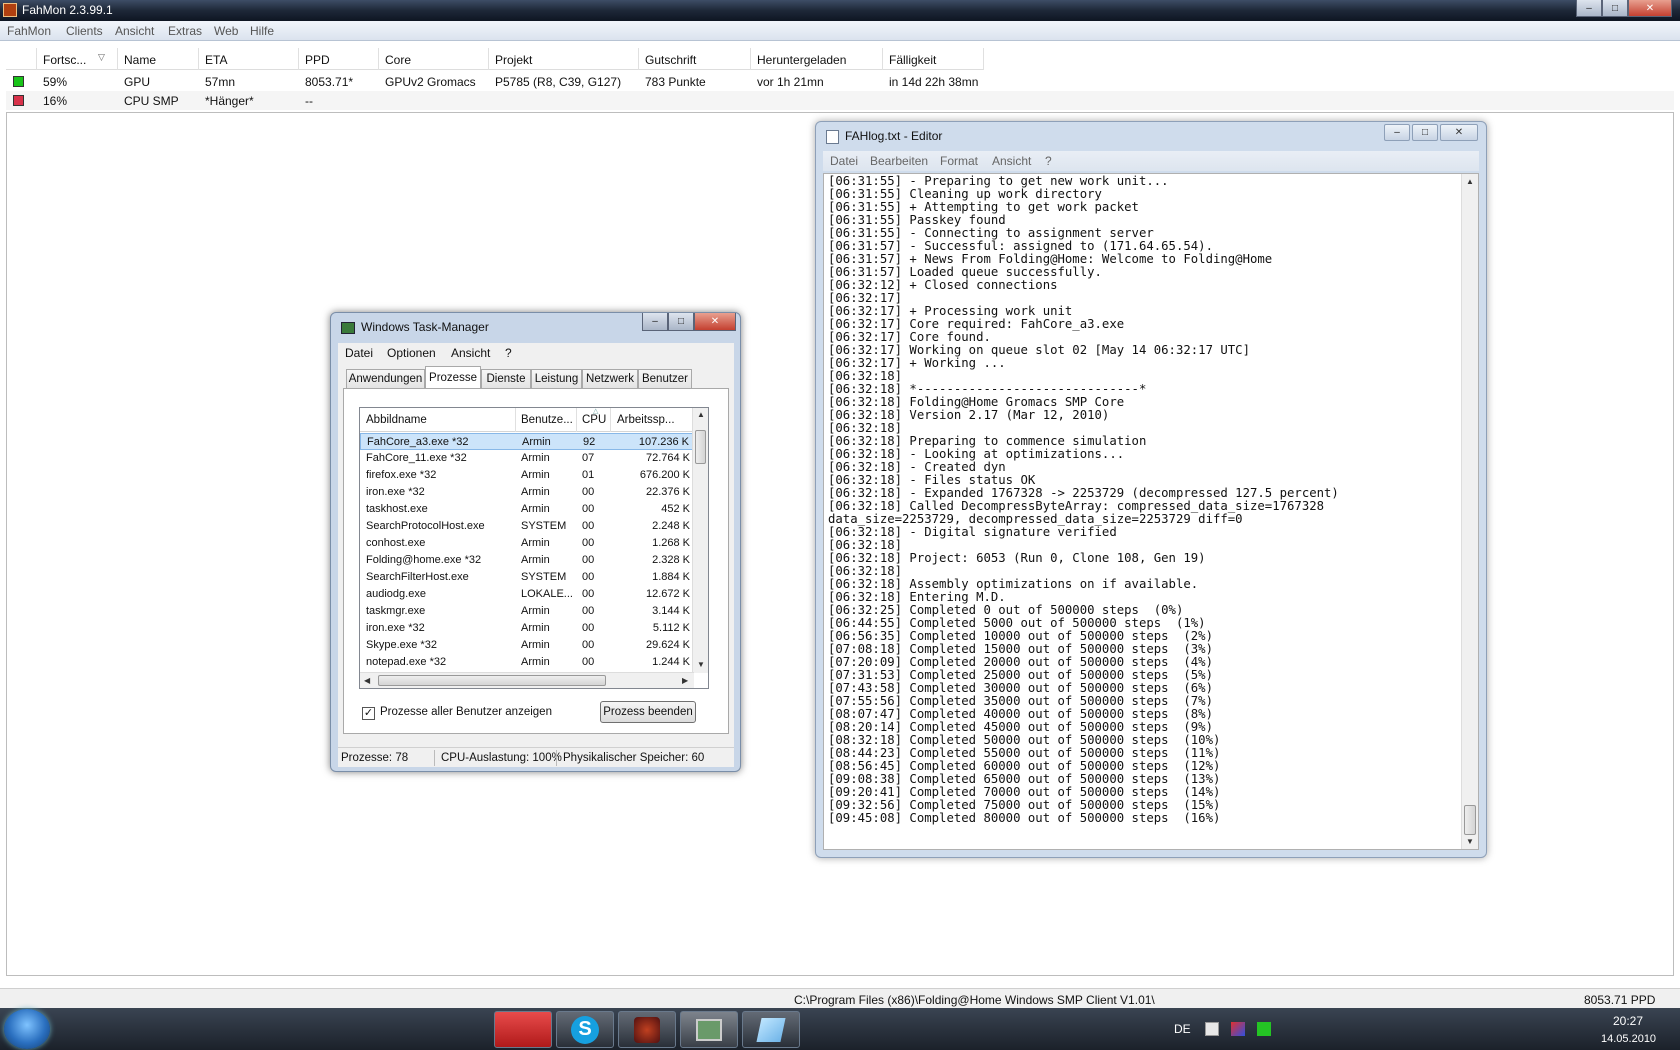 The width and height of the screenshot is (1680, 1050). What do you see at coordinates (844, 161) in the screenshot?
I see `ed-menu-datei: Datei` at bounding box center [844, 161].